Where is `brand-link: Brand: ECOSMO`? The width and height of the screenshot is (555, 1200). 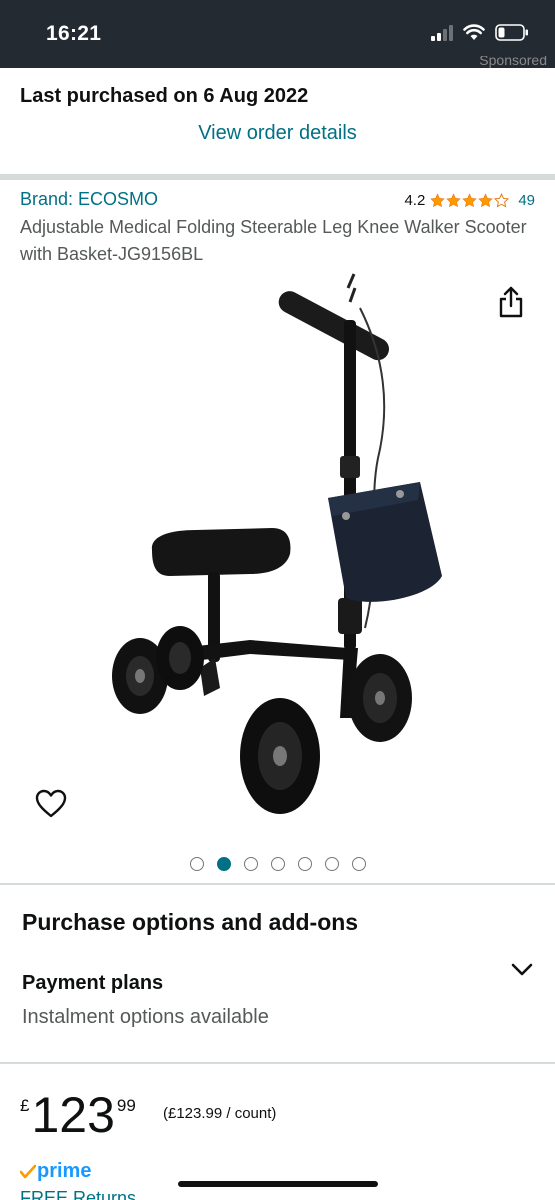 brand-link: Brand: ECOSMO is located at coordinates (89, 199).